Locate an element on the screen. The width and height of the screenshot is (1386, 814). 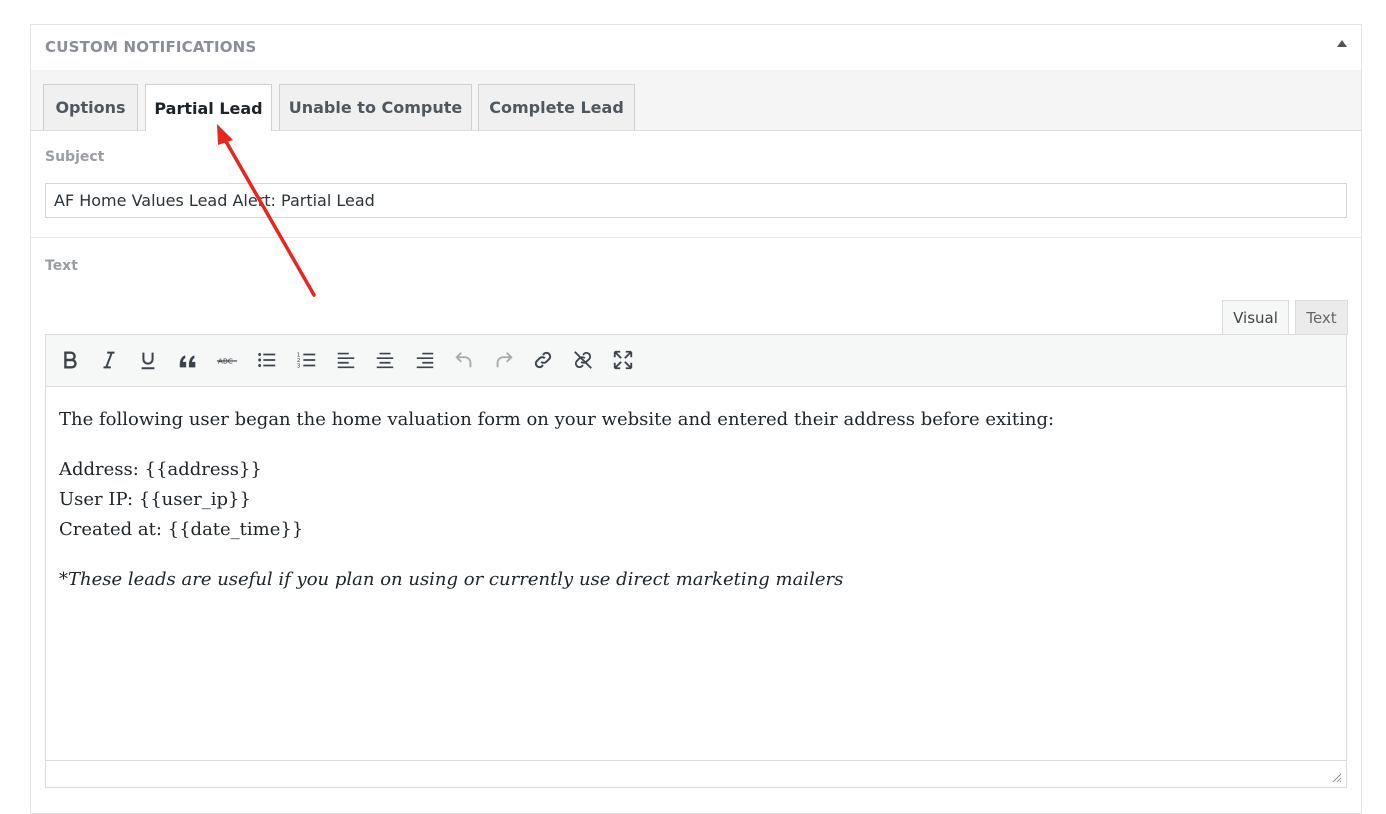
align-center-icon is located at coordinates (385, 360).